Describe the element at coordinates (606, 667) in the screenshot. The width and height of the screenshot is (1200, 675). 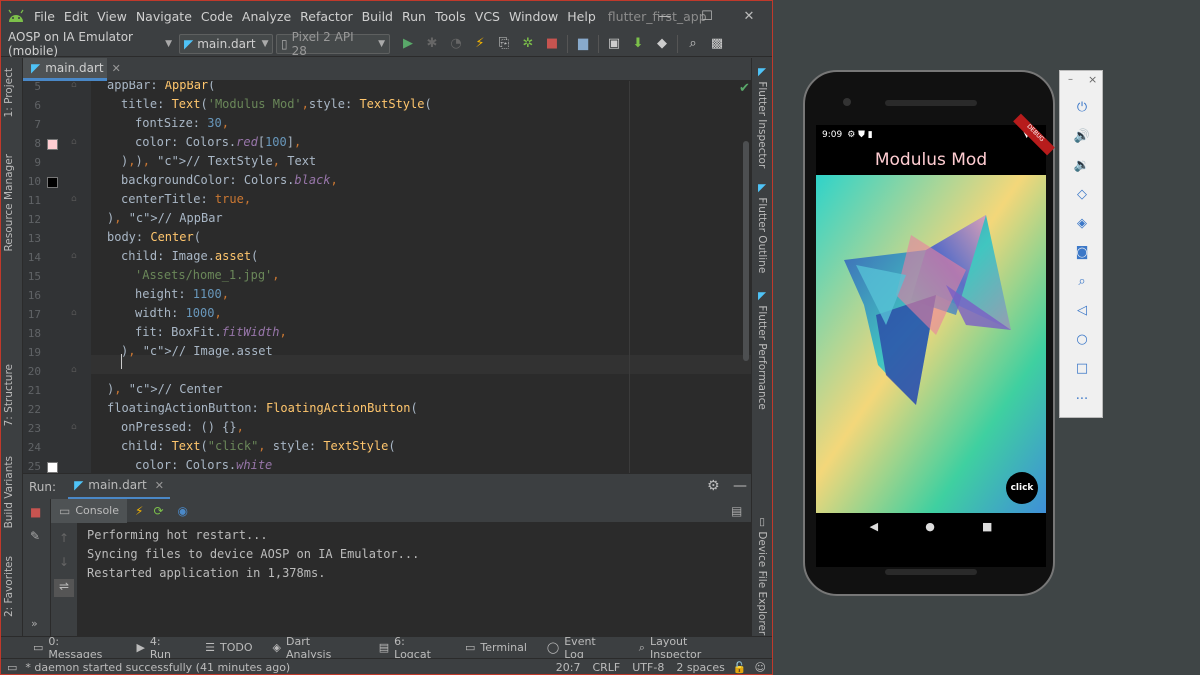
I see `line-separator: CRLF` at that location.